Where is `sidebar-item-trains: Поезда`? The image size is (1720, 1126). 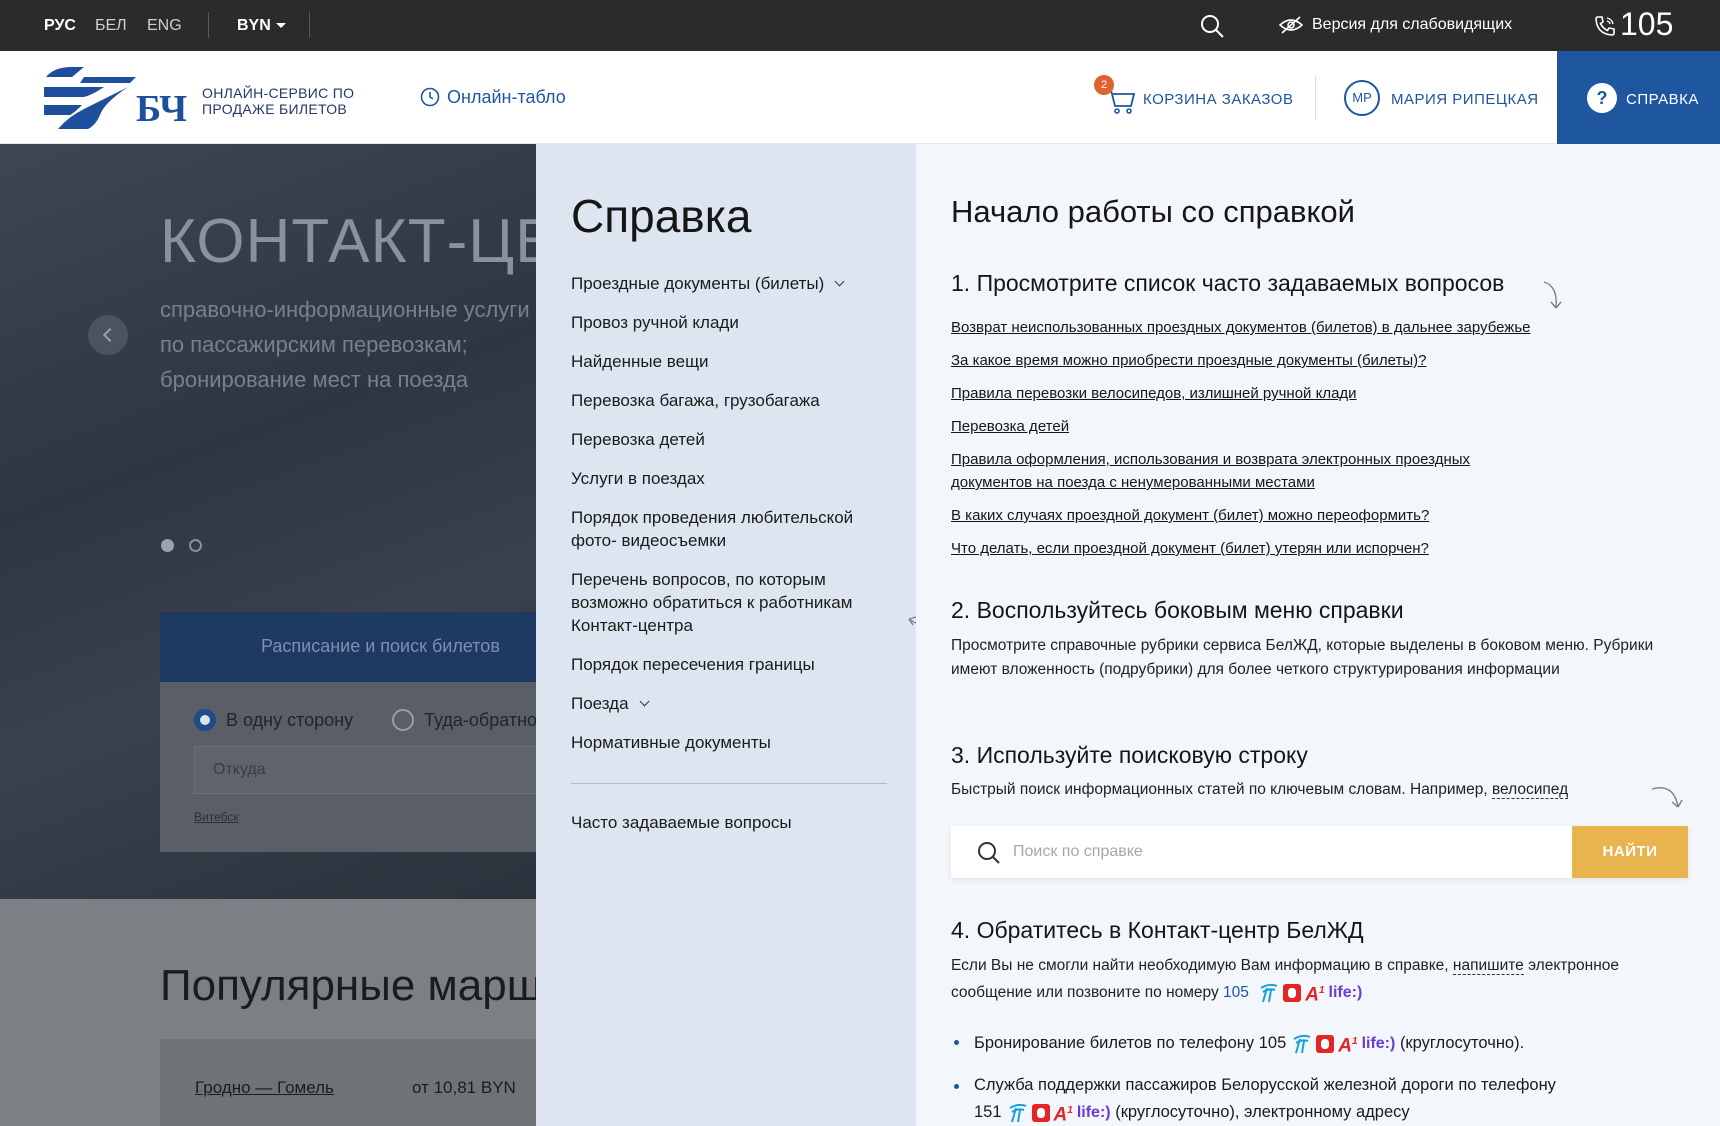 sidebar-item-trains: Поезда is located at coordinates (731, 703).